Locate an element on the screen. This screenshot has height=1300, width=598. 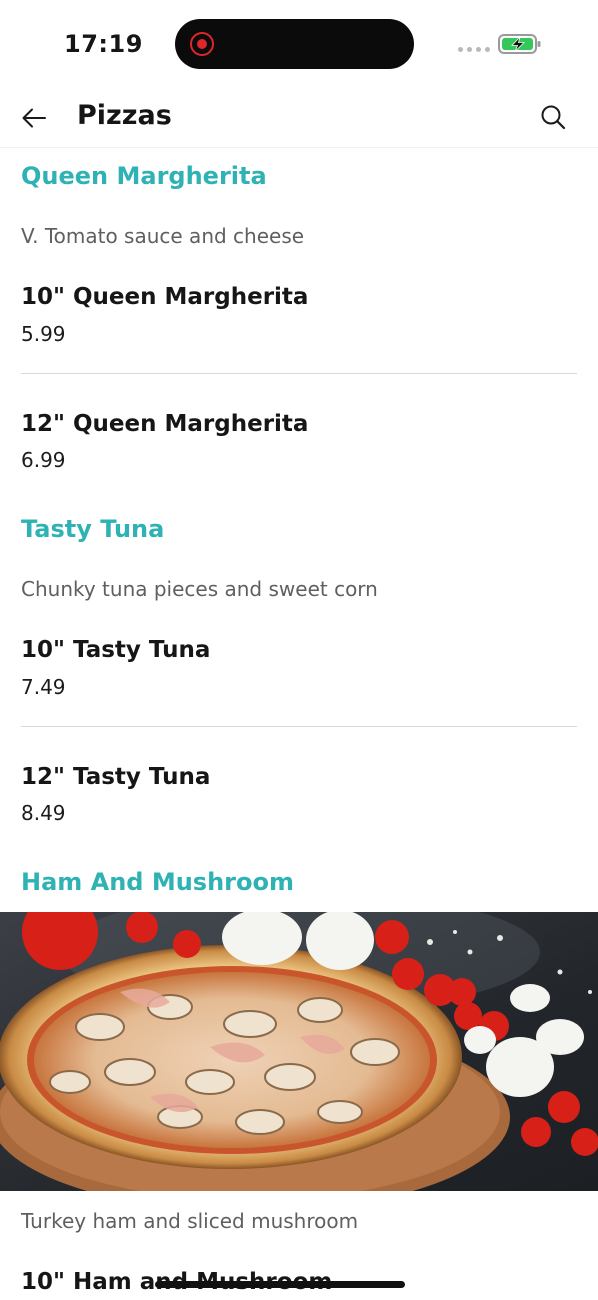
search-icon is located at coordinates (553, 117).